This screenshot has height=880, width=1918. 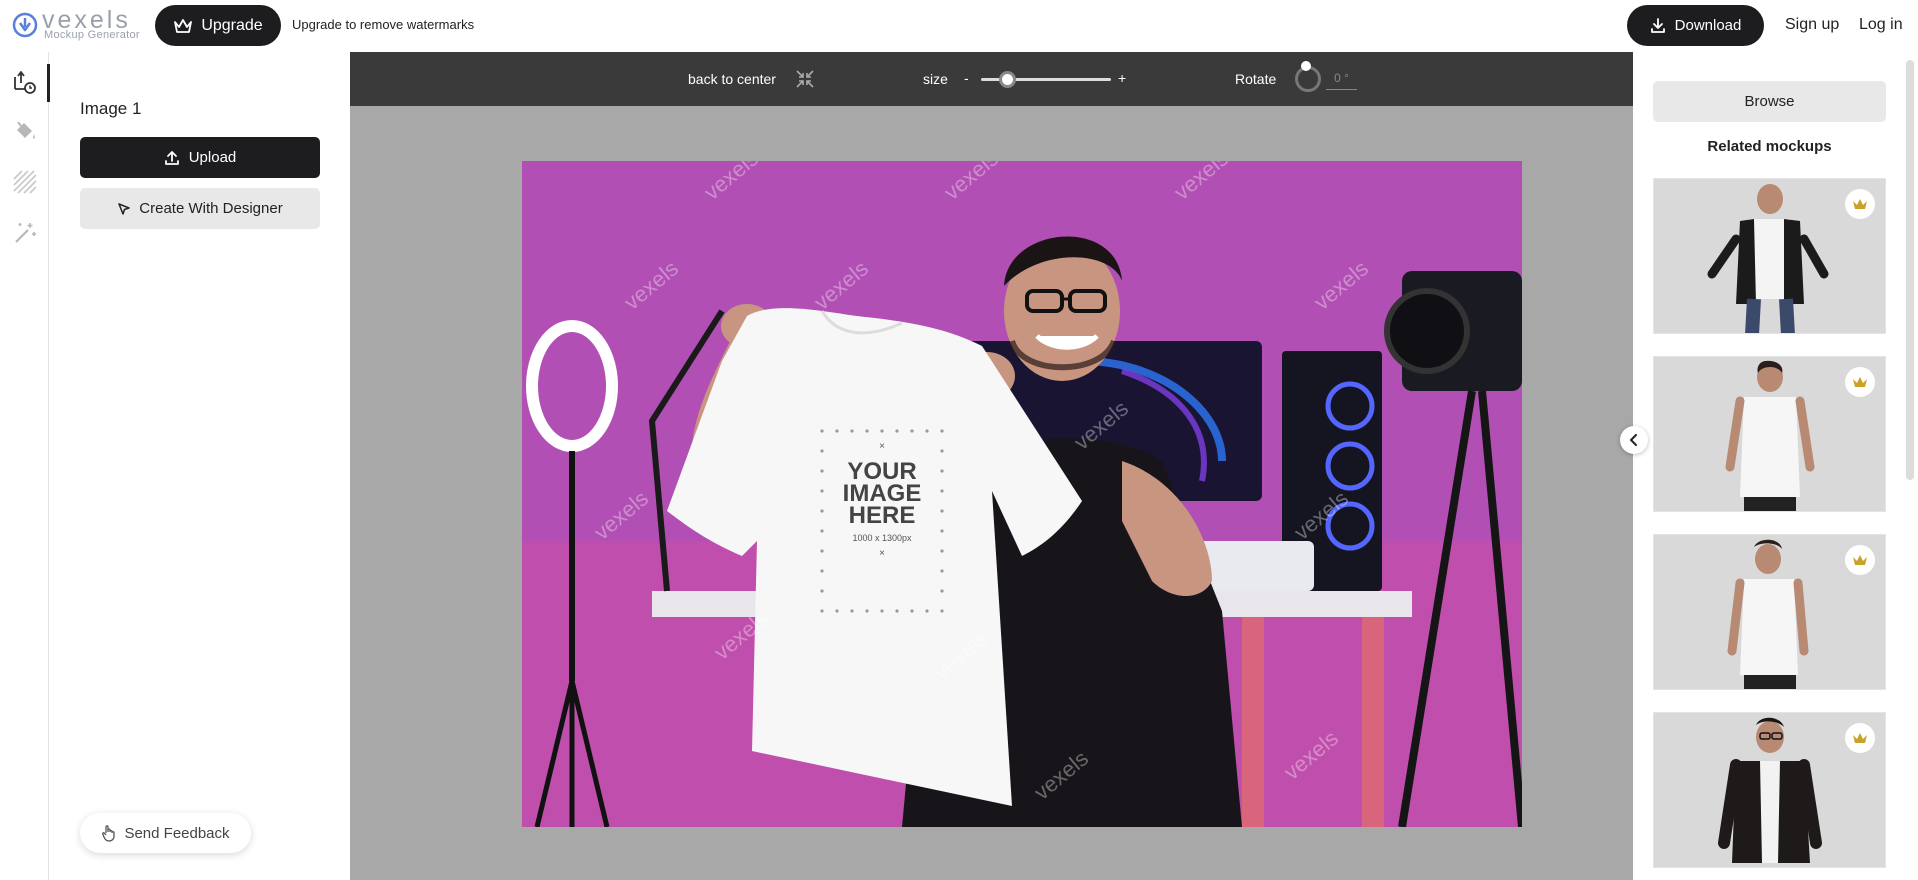 What do you see at coordinates (177, 833) in the screenshot?
I see `feedback-label: Send Feedback` at bounding box center [177, 833].